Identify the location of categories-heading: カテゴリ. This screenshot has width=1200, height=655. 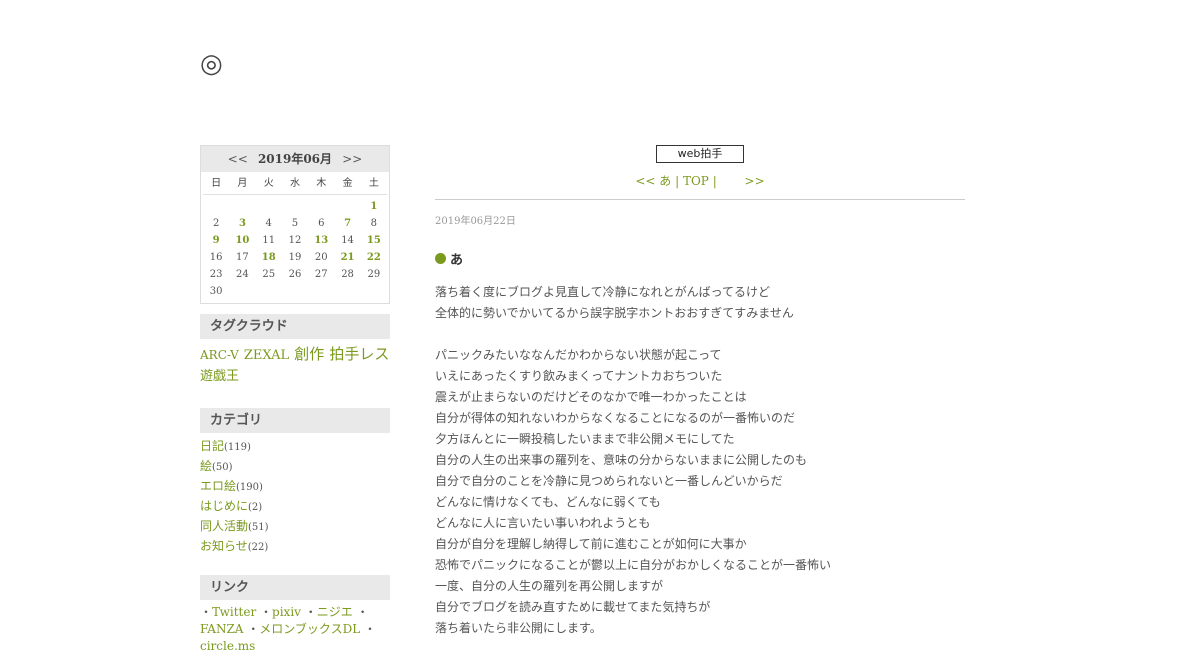
(295, 420).